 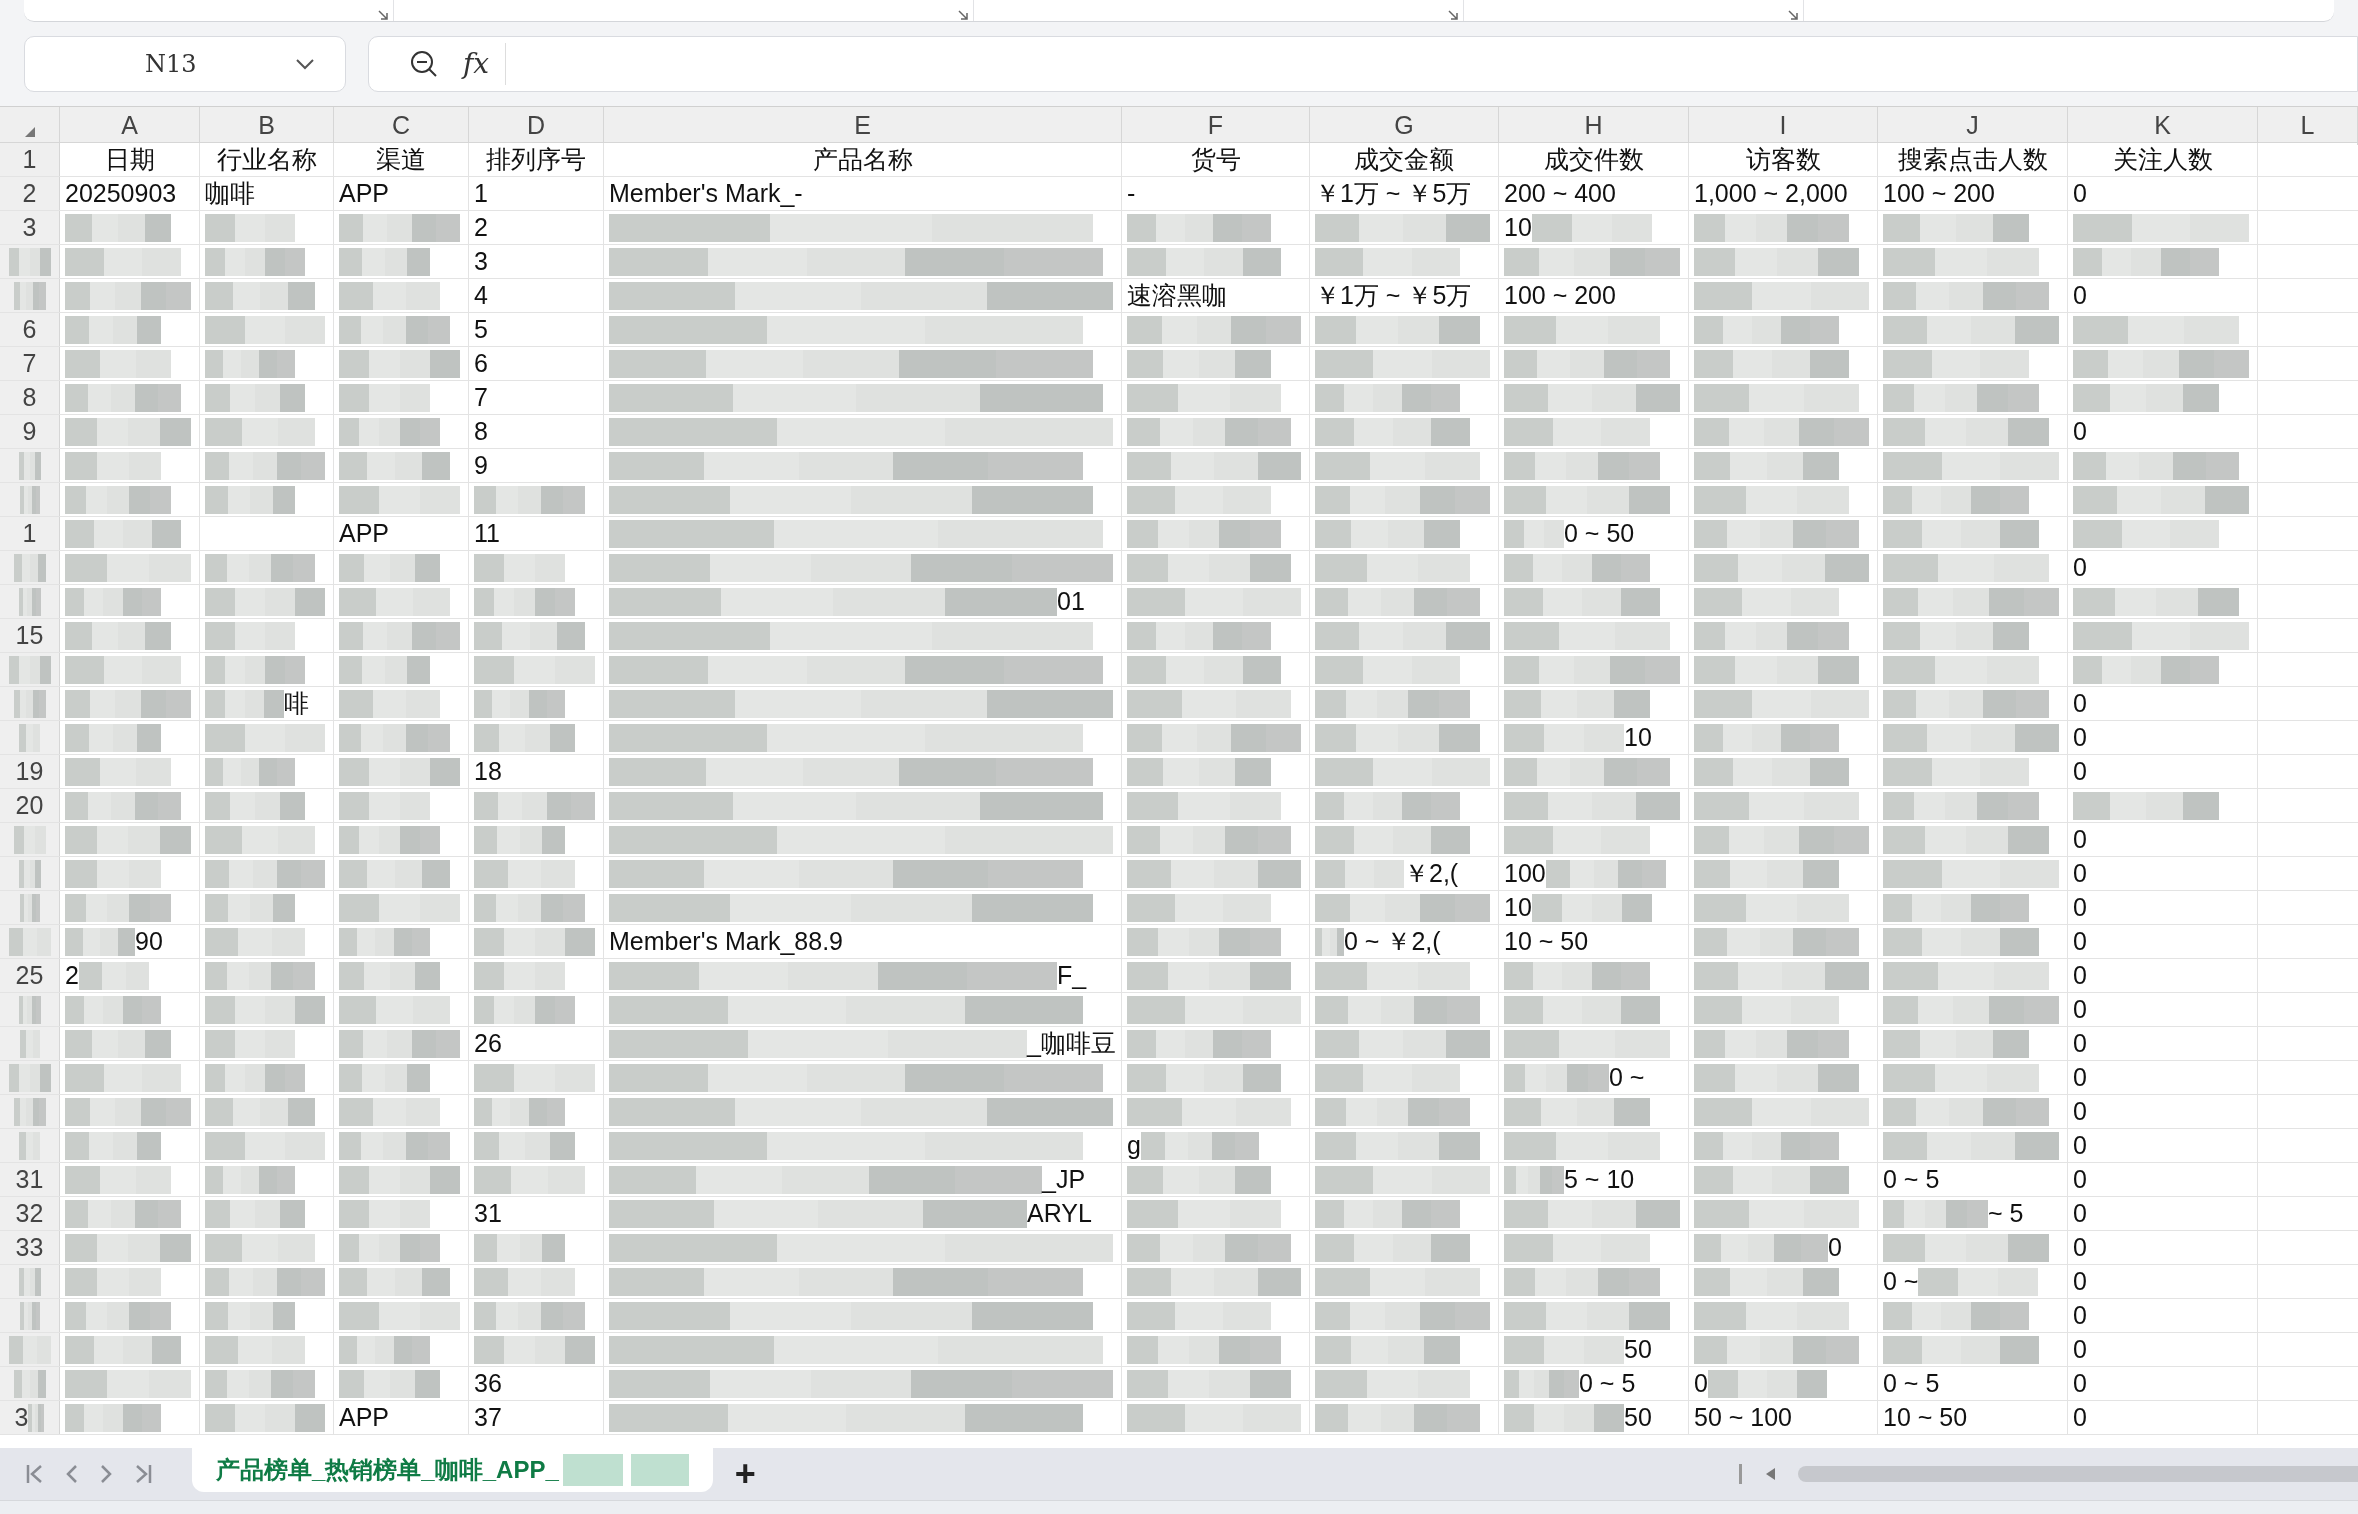 I want to click on column-header: L, so click(x=2307, y=126).